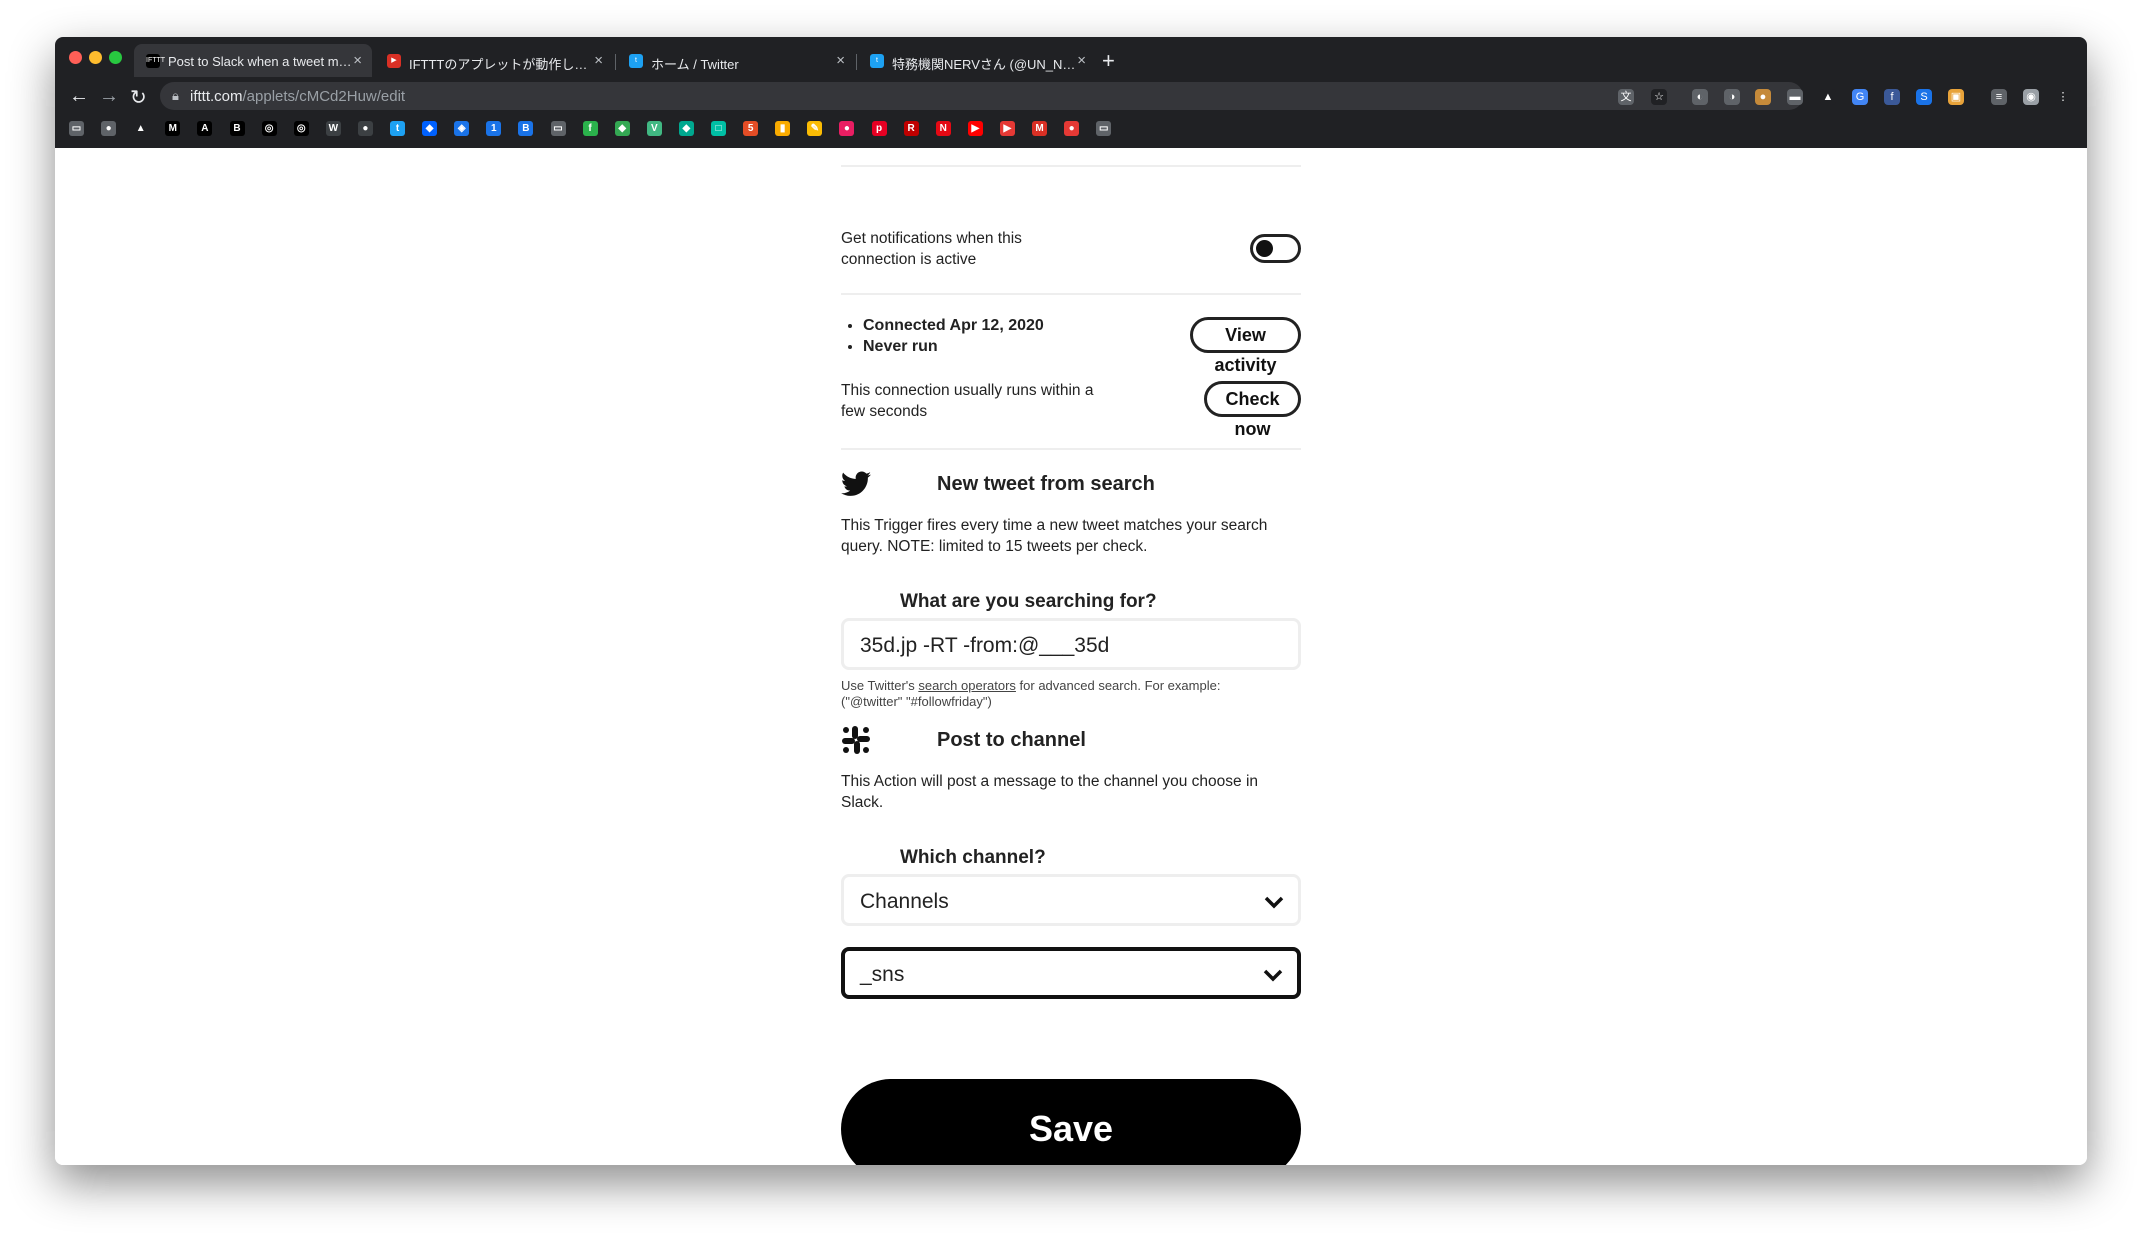 The width and height of the screenshot is (2143, 1239). I want to click on url-host: ifttt.com, so click(216, 96).